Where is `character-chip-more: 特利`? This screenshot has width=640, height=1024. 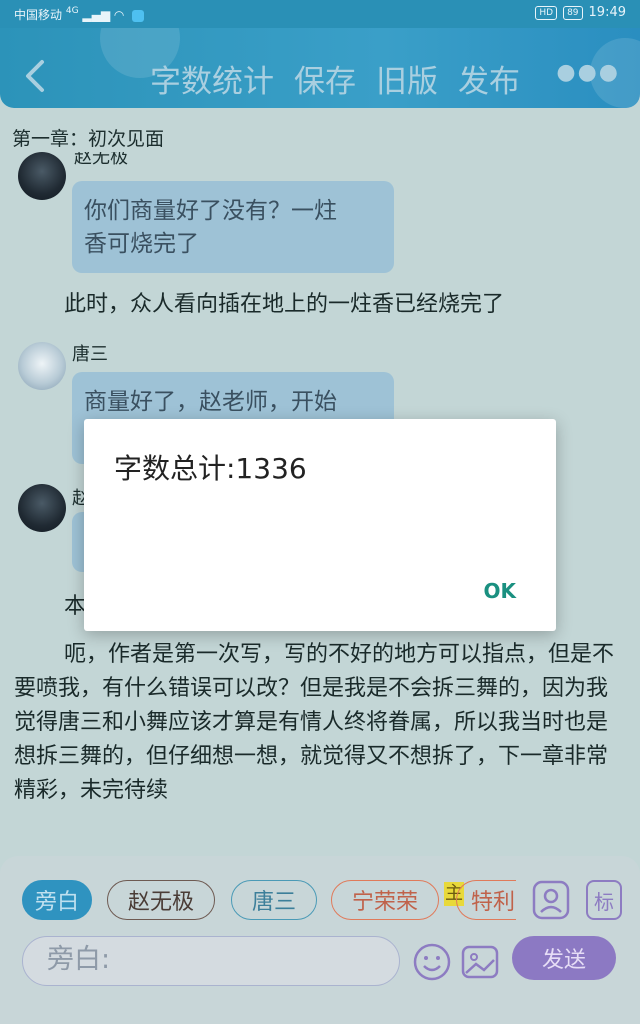 character-chip-more: 特利 is located at coordinates (486, 900).